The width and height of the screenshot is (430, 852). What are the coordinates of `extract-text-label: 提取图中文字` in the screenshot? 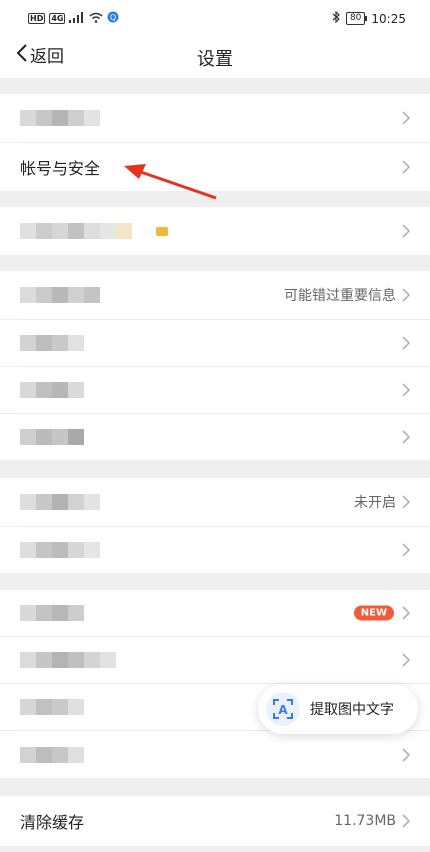 It's located at (352, 710).